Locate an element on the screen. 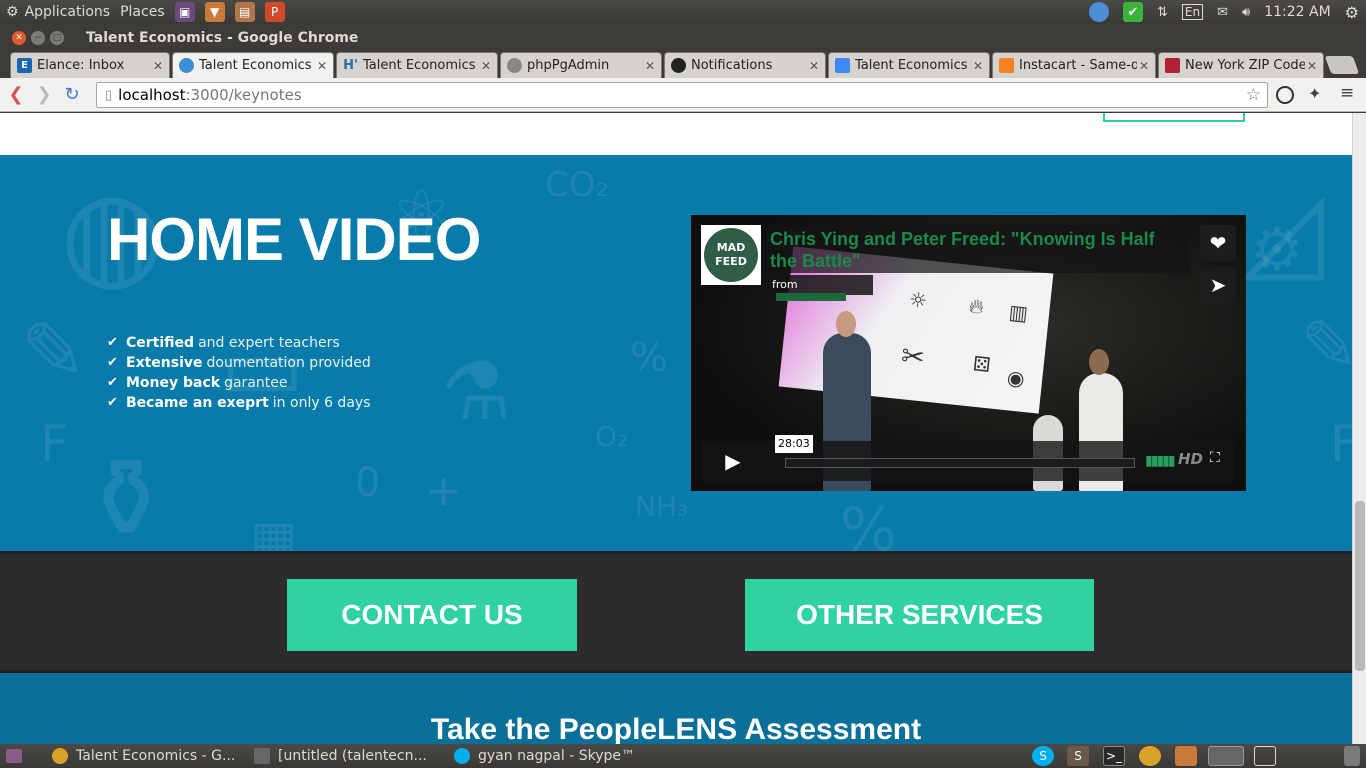  scrollbar-thumb is located at coordinates (1360, 586).